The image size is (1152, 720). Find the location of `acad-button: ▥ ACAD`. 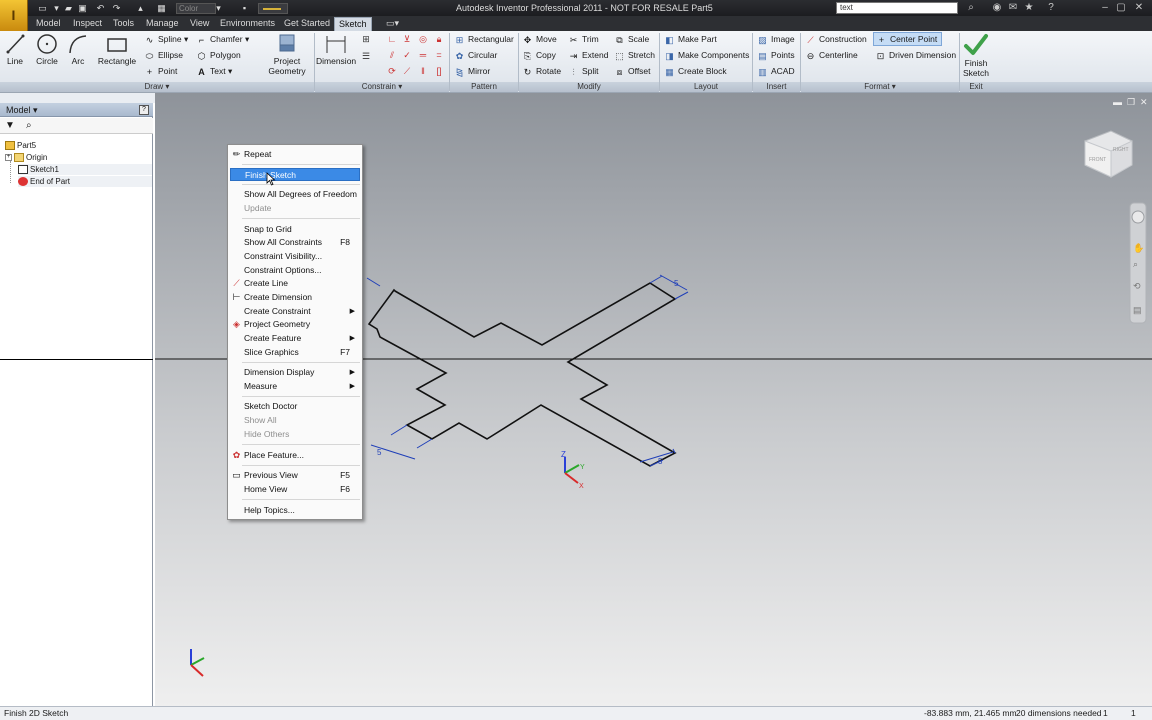

acad-button: ▥ ACAD is located at coordinates (775, 71).